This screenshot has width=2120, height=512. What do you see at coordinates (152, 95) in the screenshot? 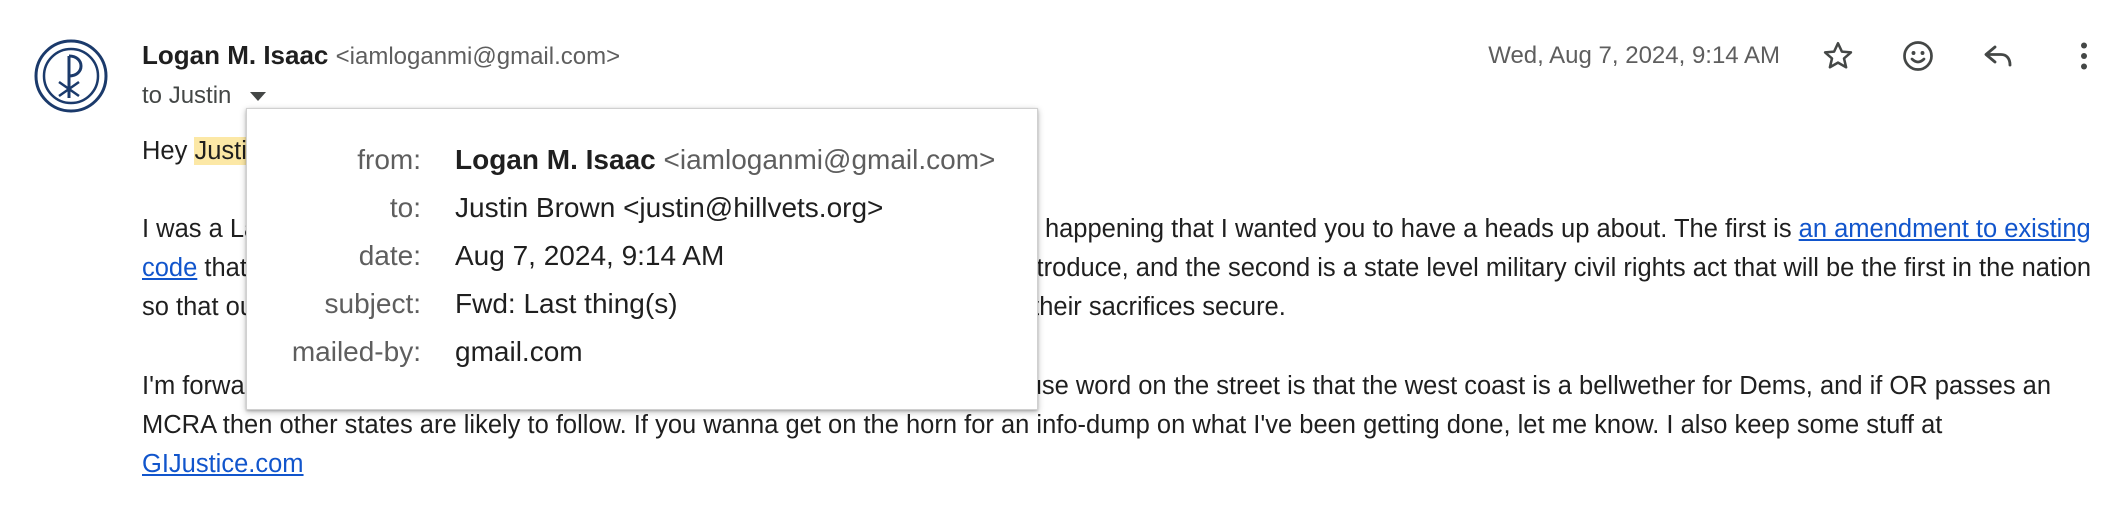
I see `to-prefix: to` at bounding box center [152, 95].